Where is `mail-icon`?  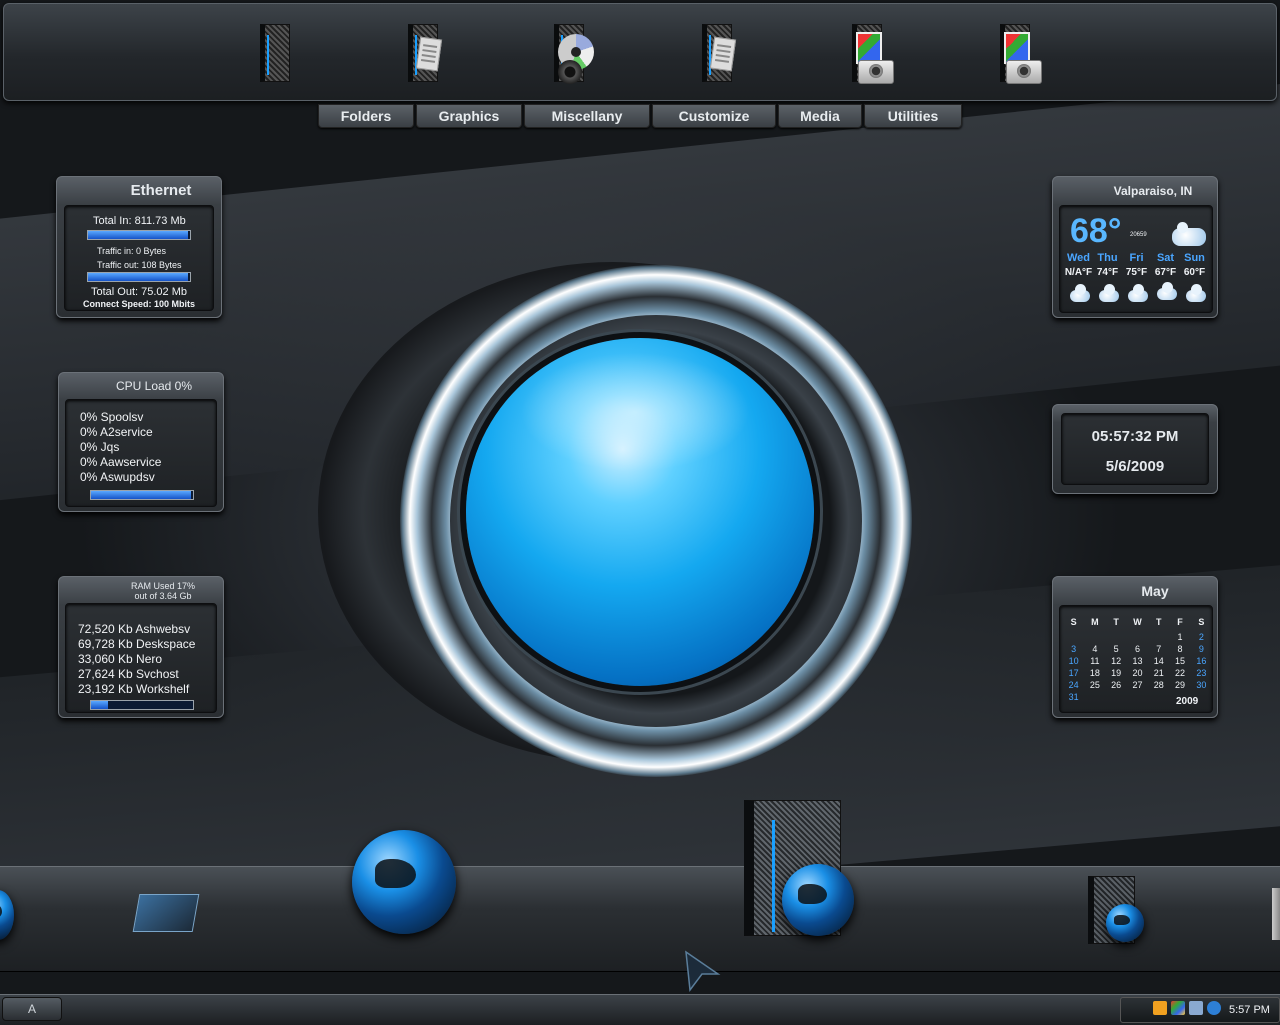 mail-icon is located at coordinates (166, 913).